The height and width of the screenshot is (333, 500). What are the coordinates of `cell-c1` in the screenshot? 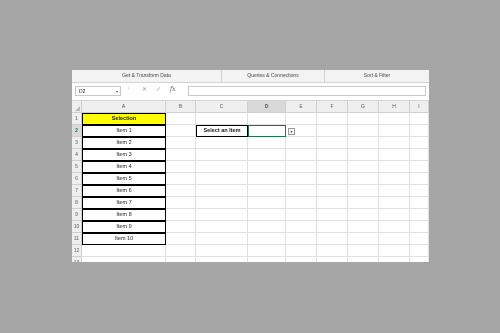 It's located at (222, 119).